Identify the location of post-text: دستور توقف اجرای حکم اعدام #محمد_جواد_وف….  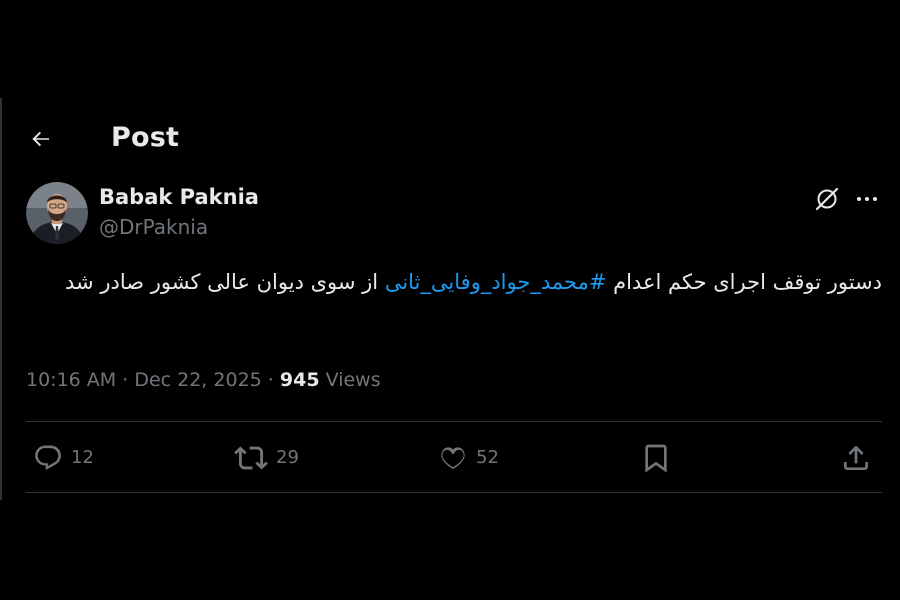
(454, 282).